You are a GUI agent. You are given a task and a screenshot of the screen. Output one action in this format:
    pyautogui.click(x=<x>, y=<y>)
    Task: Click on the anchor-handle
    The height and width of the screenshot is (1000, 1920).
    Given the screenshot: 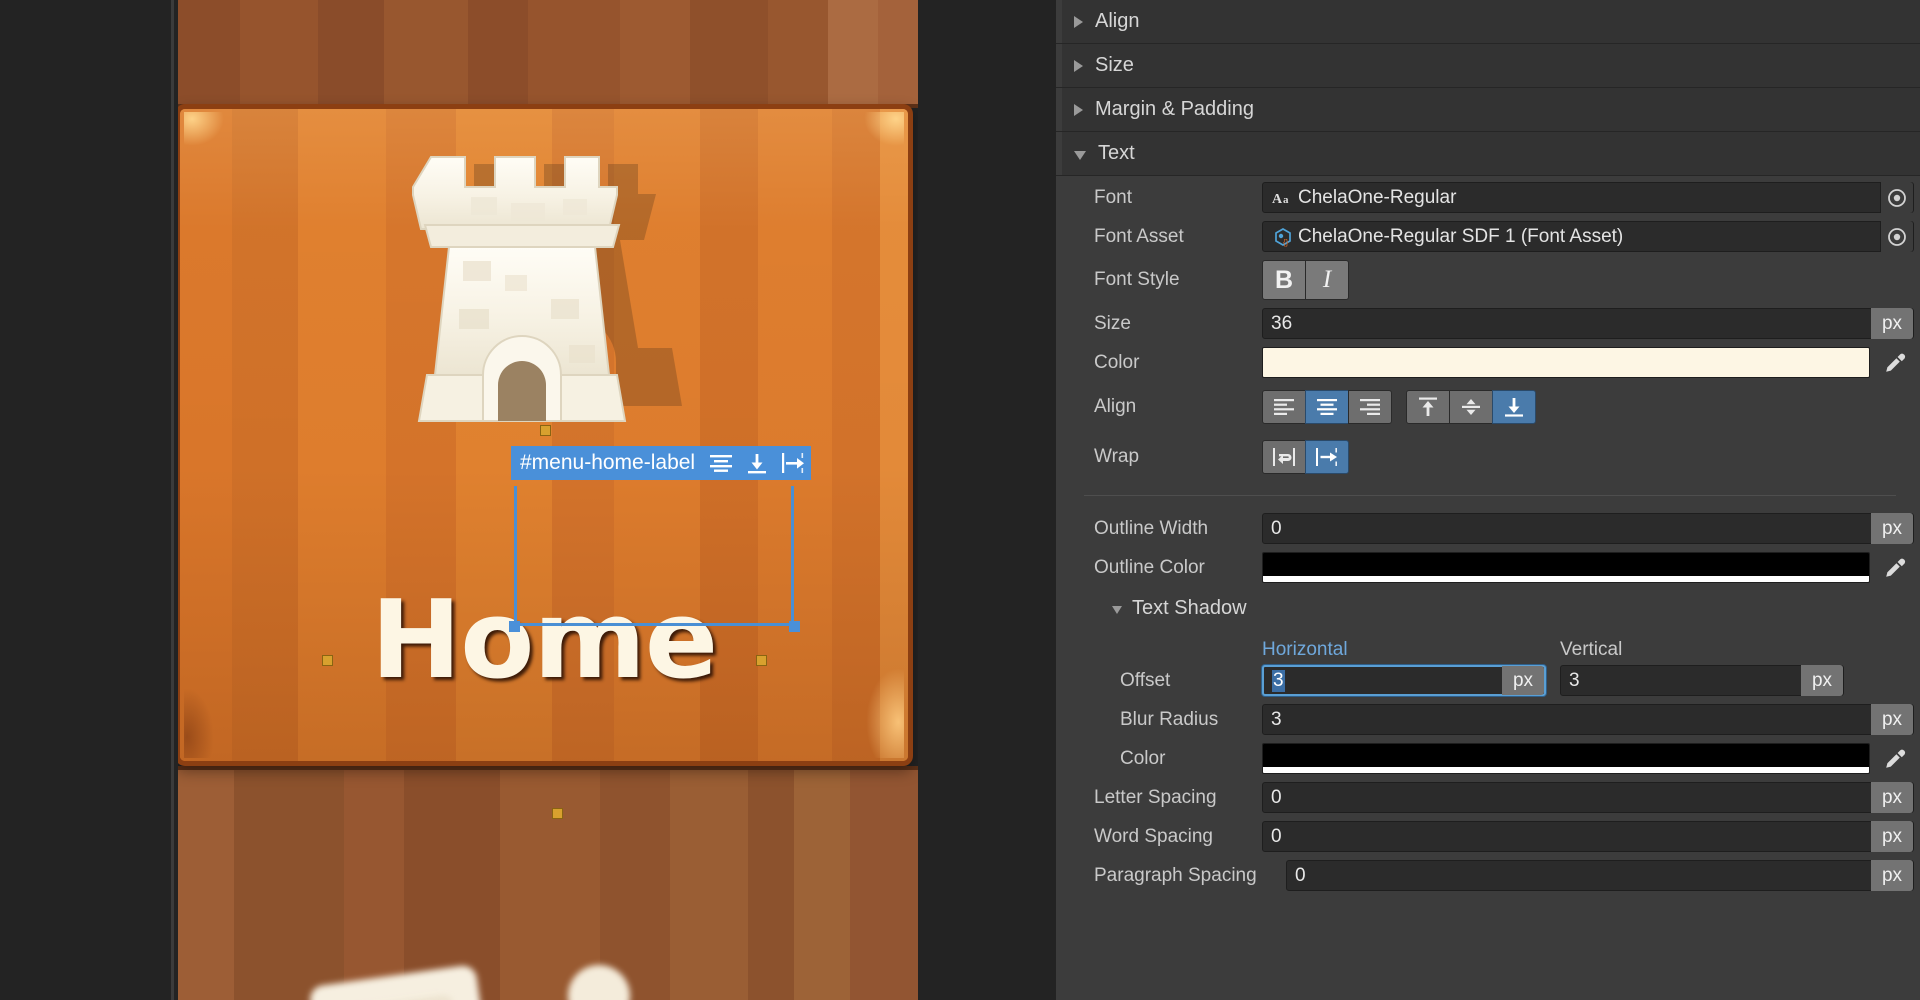 What is the action you would take?
    pyautogui.click(x=557, y=813)
    